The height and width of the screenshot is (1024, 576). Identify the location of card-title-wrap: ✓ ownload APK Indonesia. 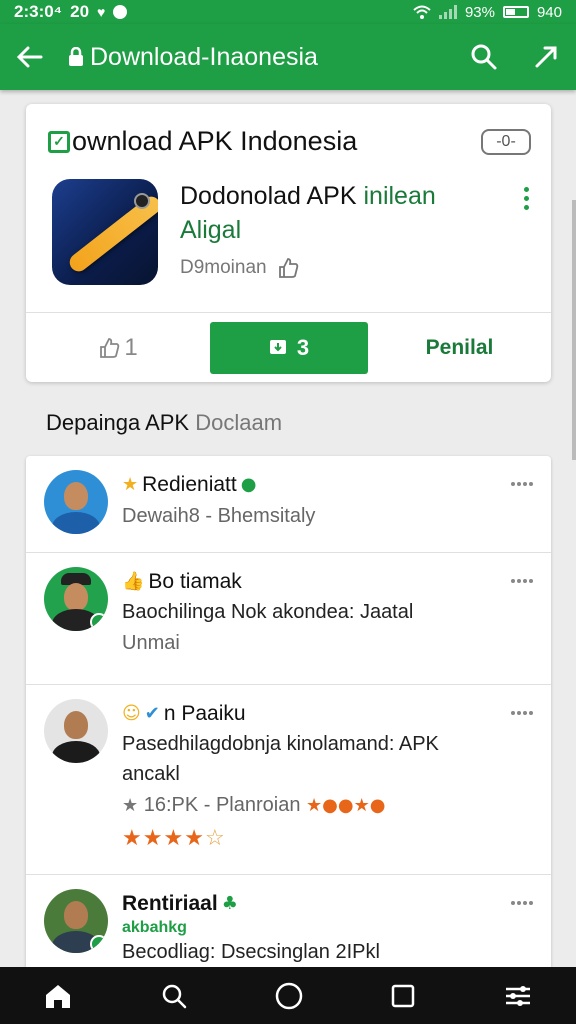
(202, 141).